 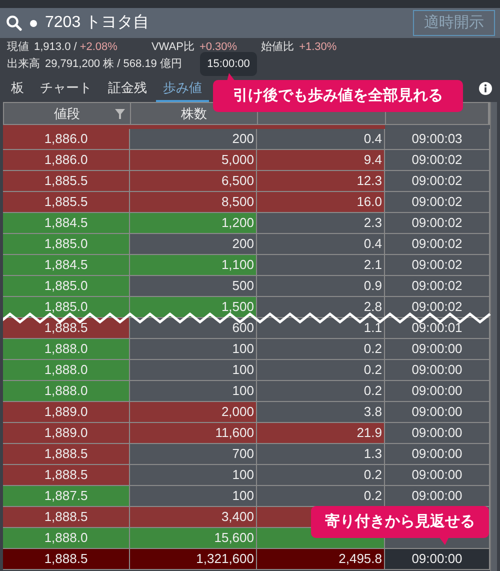 What do you see at coordinates (97, 23) in the screenshot?
I see `stock-title: 7203 トヨタ自` at bounding box center [97, 23].